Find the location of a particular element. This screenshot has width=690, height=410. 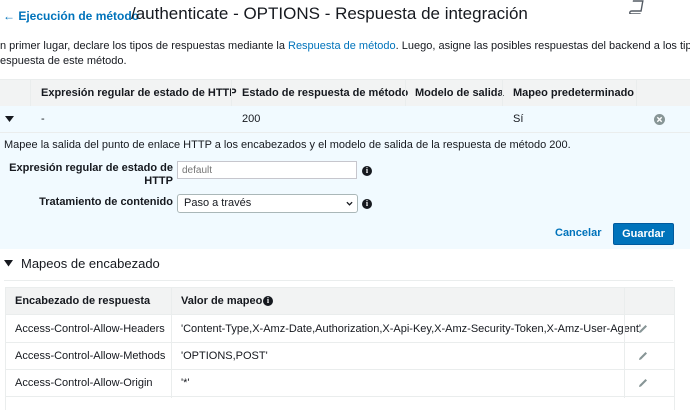

save-button: Guardar is located at coordinates (643, 234).